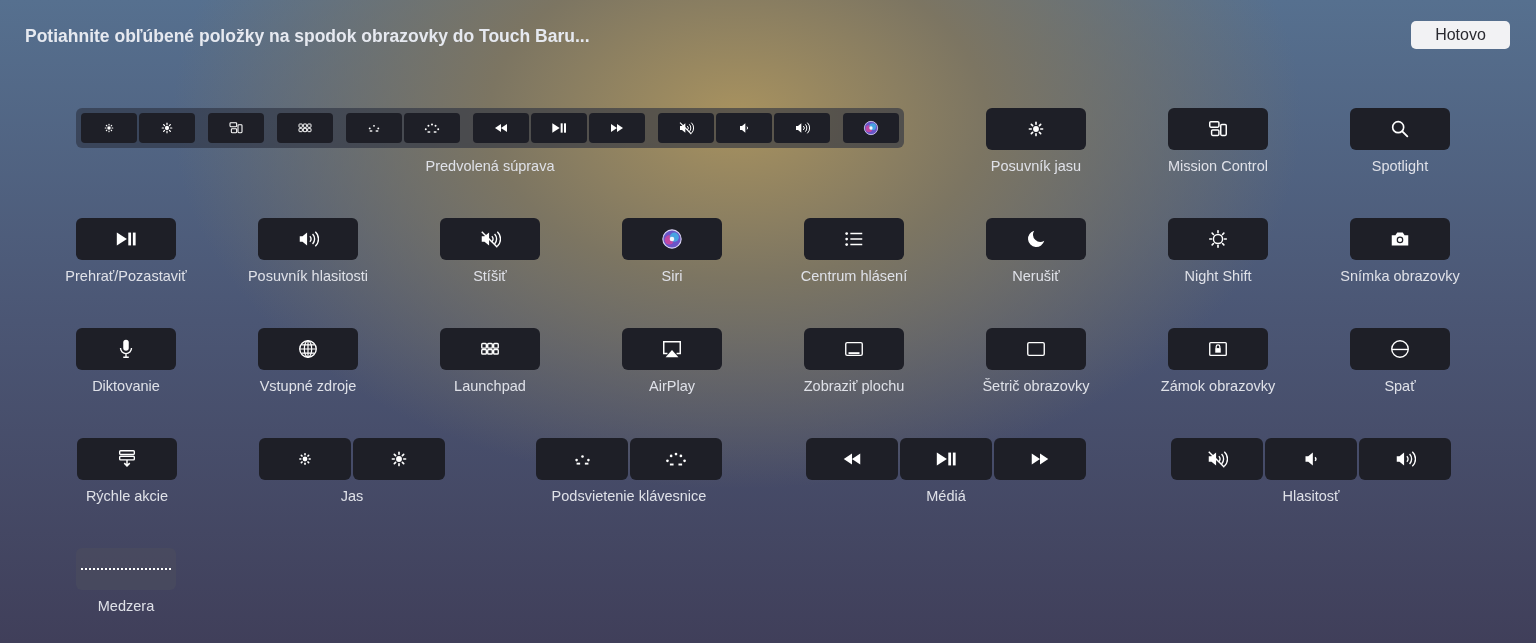  What do you see at coordinates (1218, 166) in the screenshot?
I see `item-label: Mission Control` at bounding box center [1218, 166].